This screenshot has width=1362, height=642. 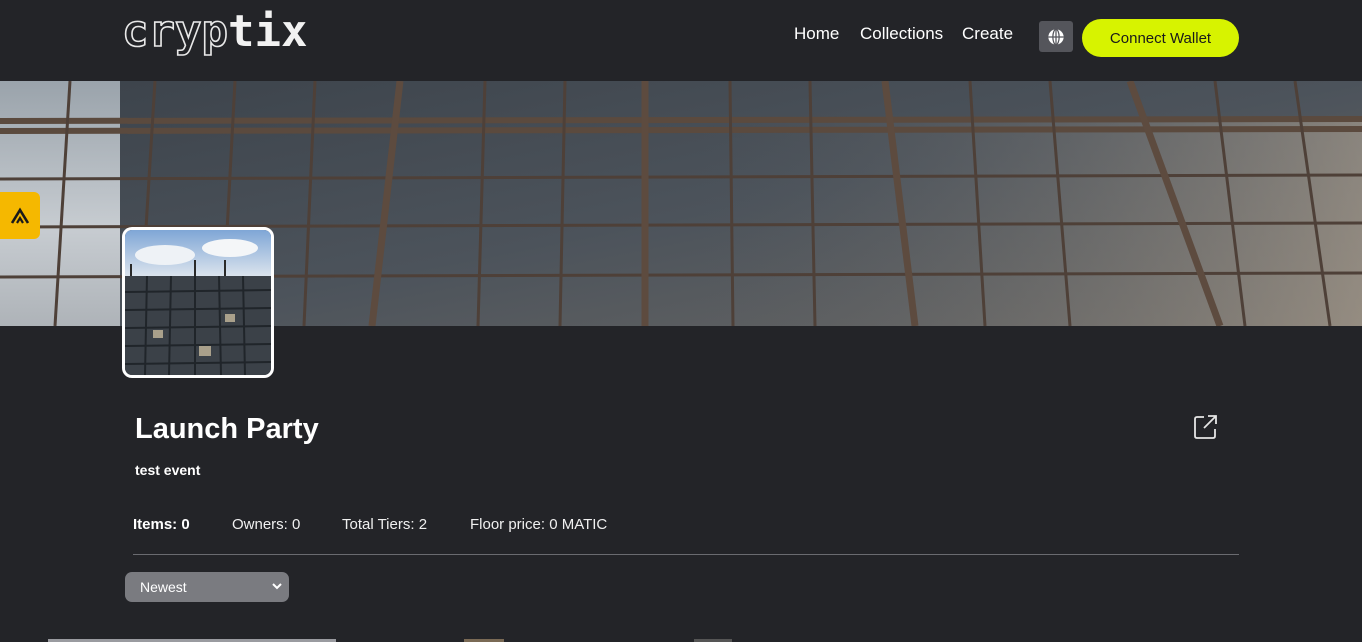 I want to click on globe-icon, so click(x=1056, y=36).